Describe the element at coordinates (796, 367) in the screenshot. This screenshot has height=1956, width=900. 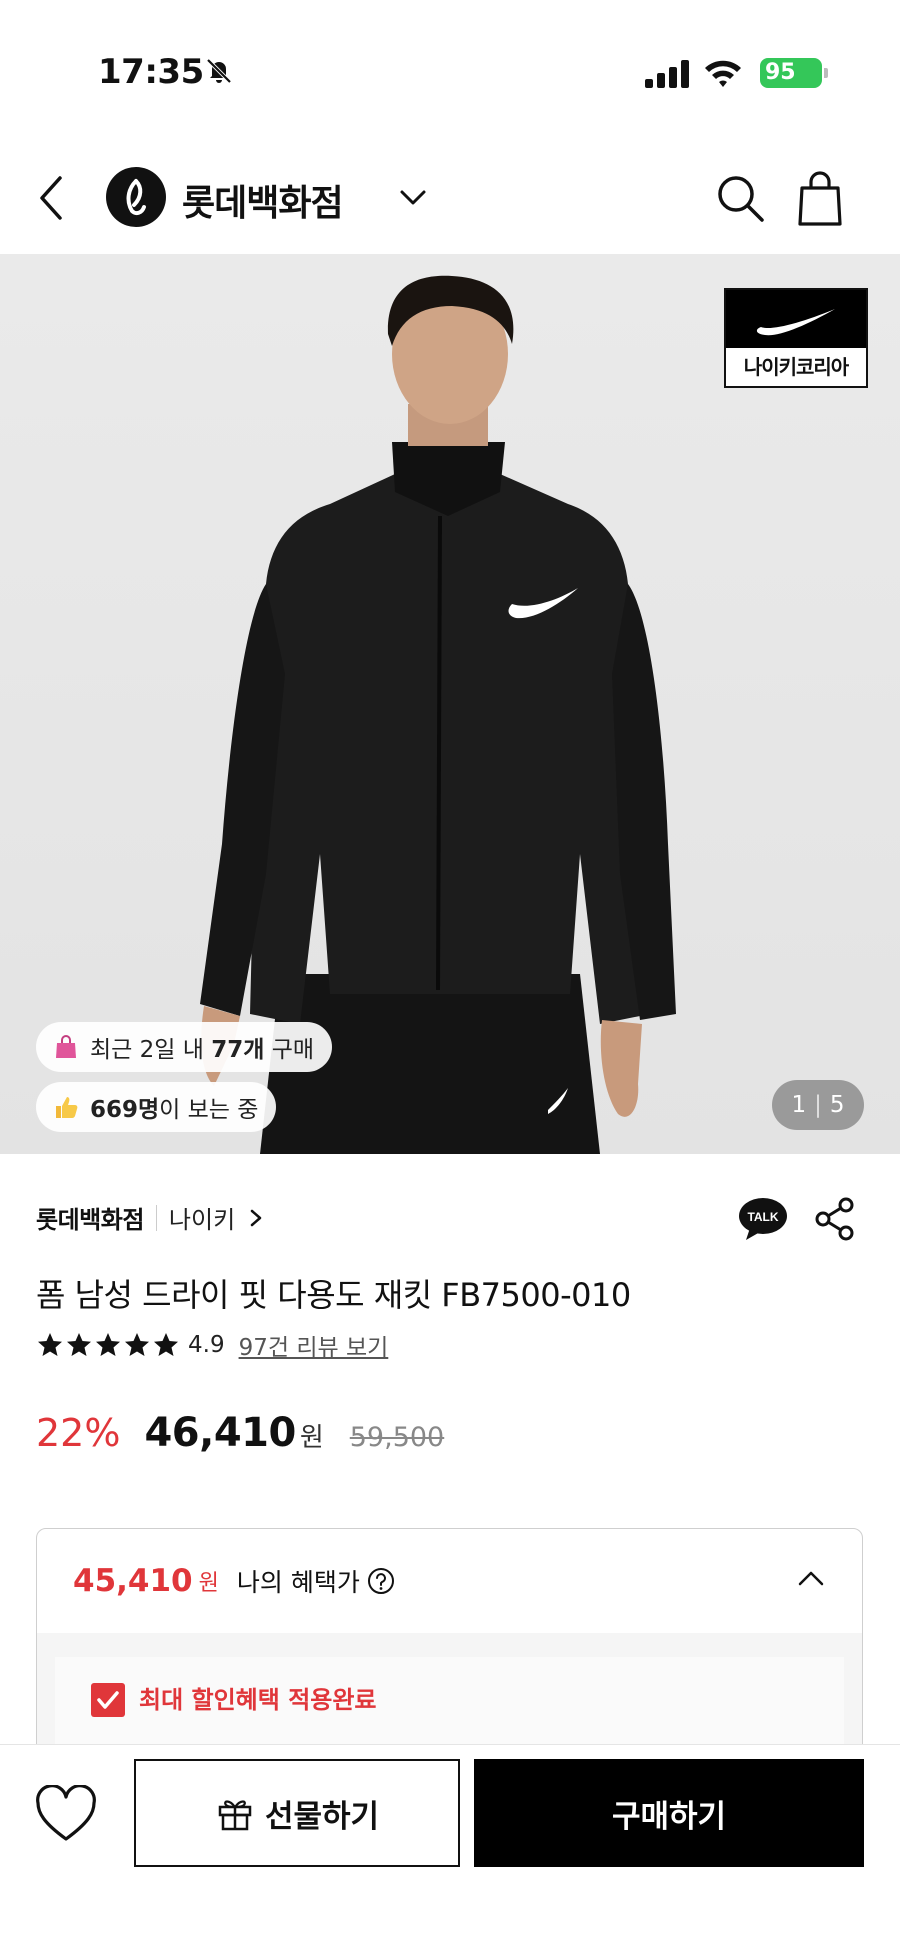
I see `brand-badge-label: 나이키코리아` at that location.